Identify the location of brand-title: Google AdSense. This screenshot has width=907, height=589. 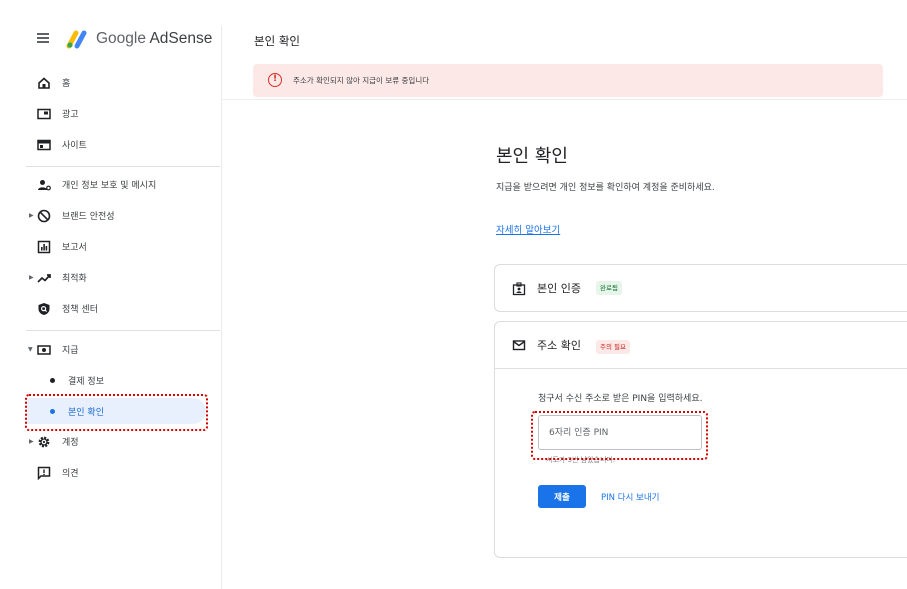
(154, 39).